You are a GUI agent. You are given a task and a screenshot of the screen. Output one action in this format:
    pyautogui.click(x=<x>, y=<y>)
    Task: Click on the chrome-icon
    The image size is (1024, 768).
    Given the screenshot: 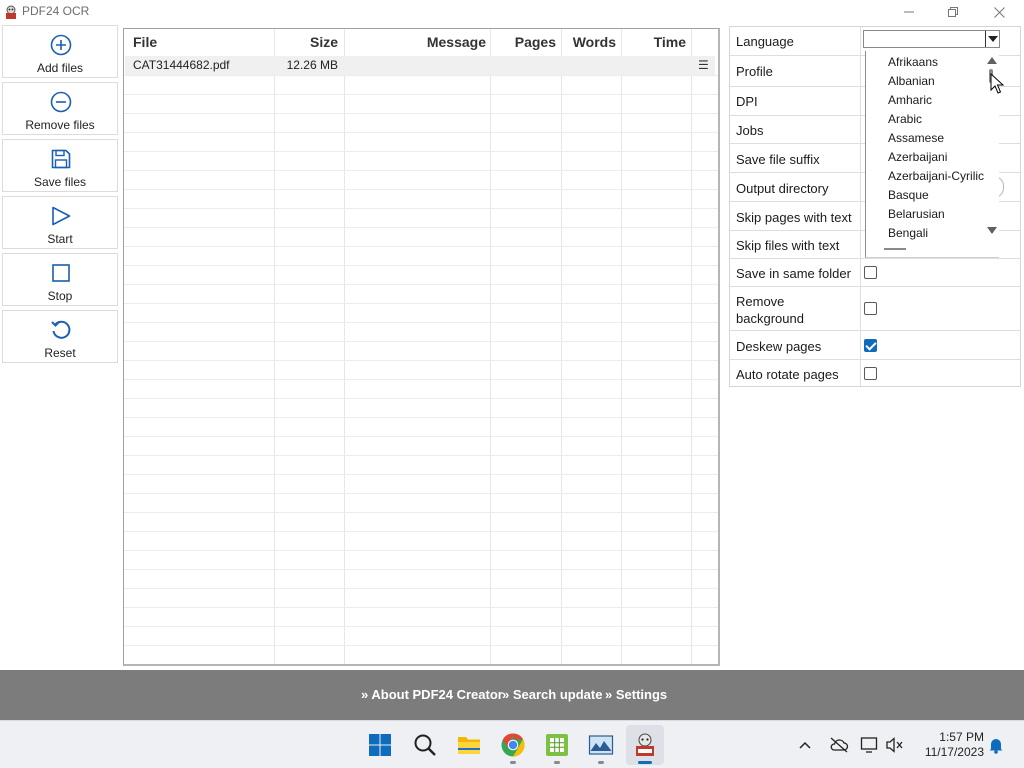 What is the action you would take?
    pyautogui.click(x=513, y=745)
    